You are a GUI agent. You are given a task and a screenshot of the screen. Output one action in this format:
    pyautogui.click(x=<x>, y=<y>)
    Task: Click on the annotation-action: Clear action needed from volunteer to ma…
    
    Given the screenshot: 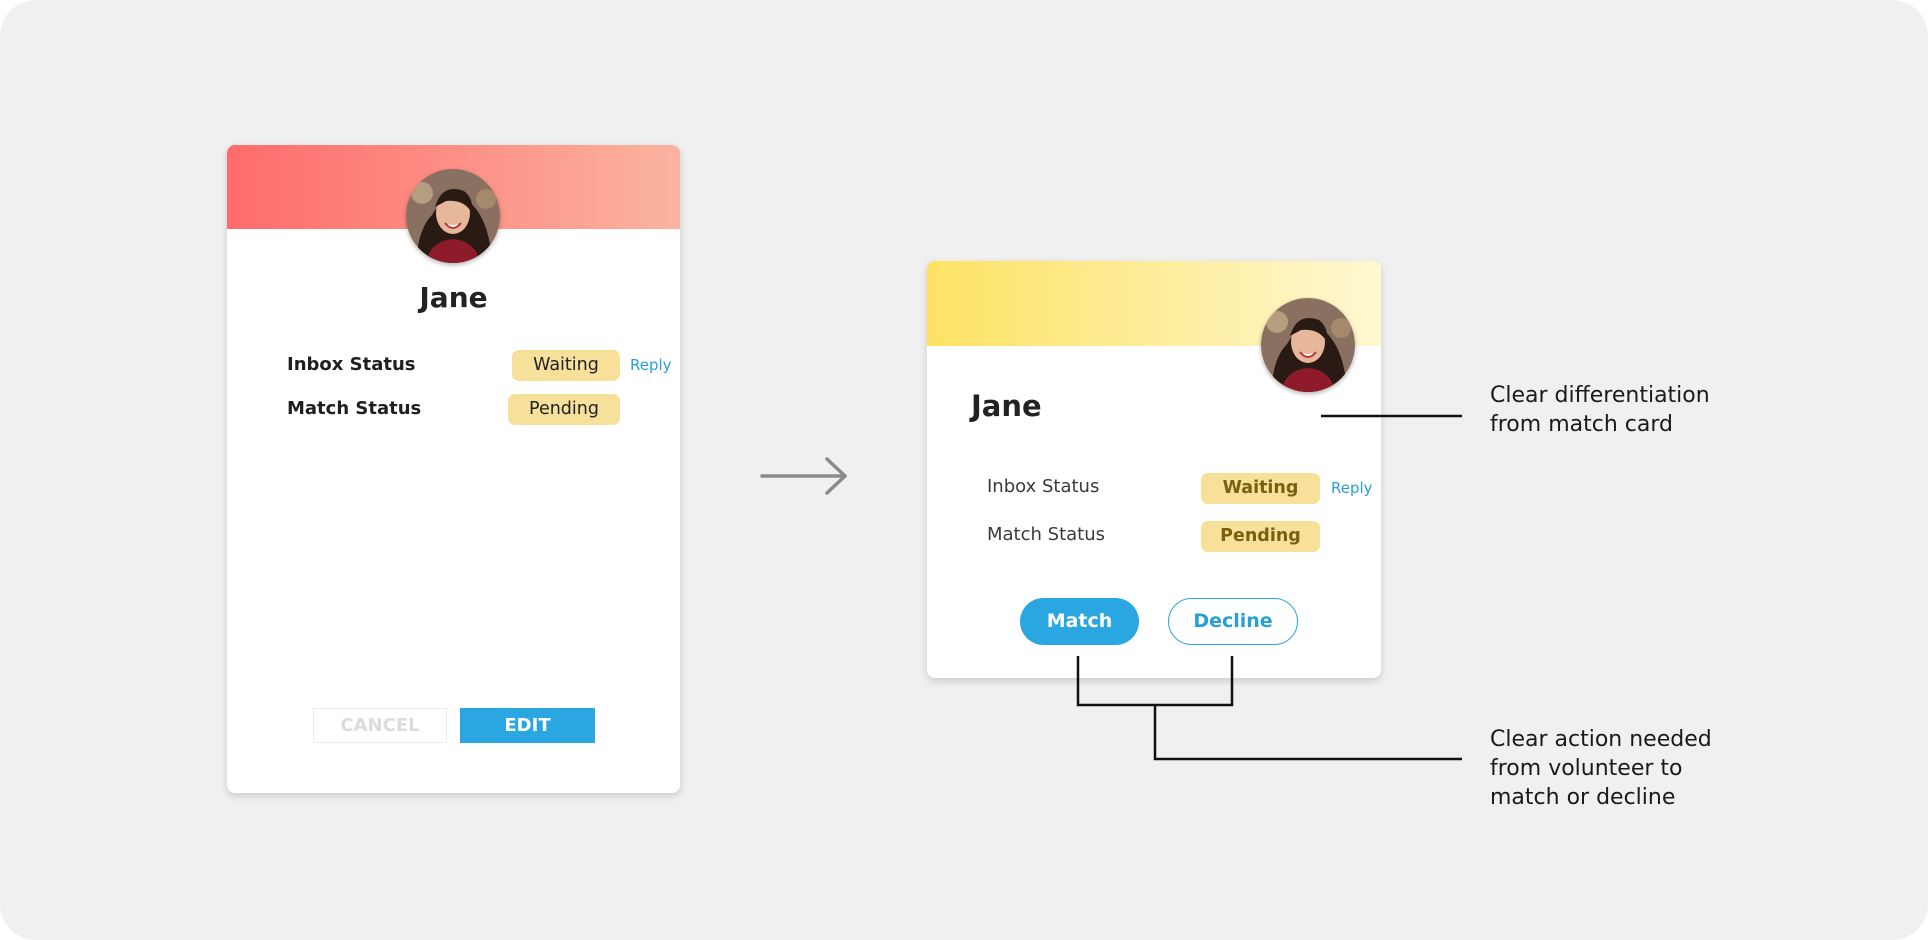 What is the action you would take?
    pyautogui.click(x=1601, y=768)
    